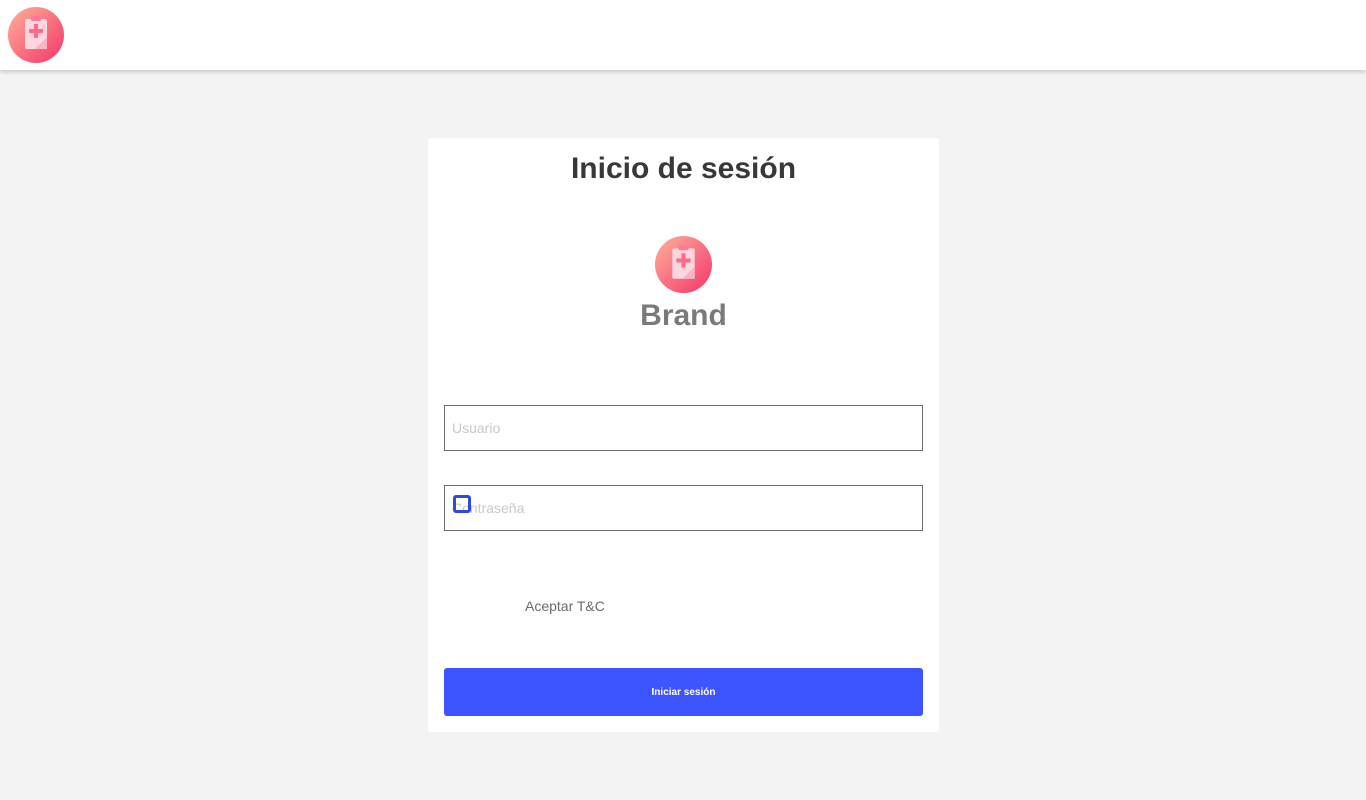 This screenshot has width=1366, height=800. I want to click on login-button: Iniciar sesión, so click(683, 692).